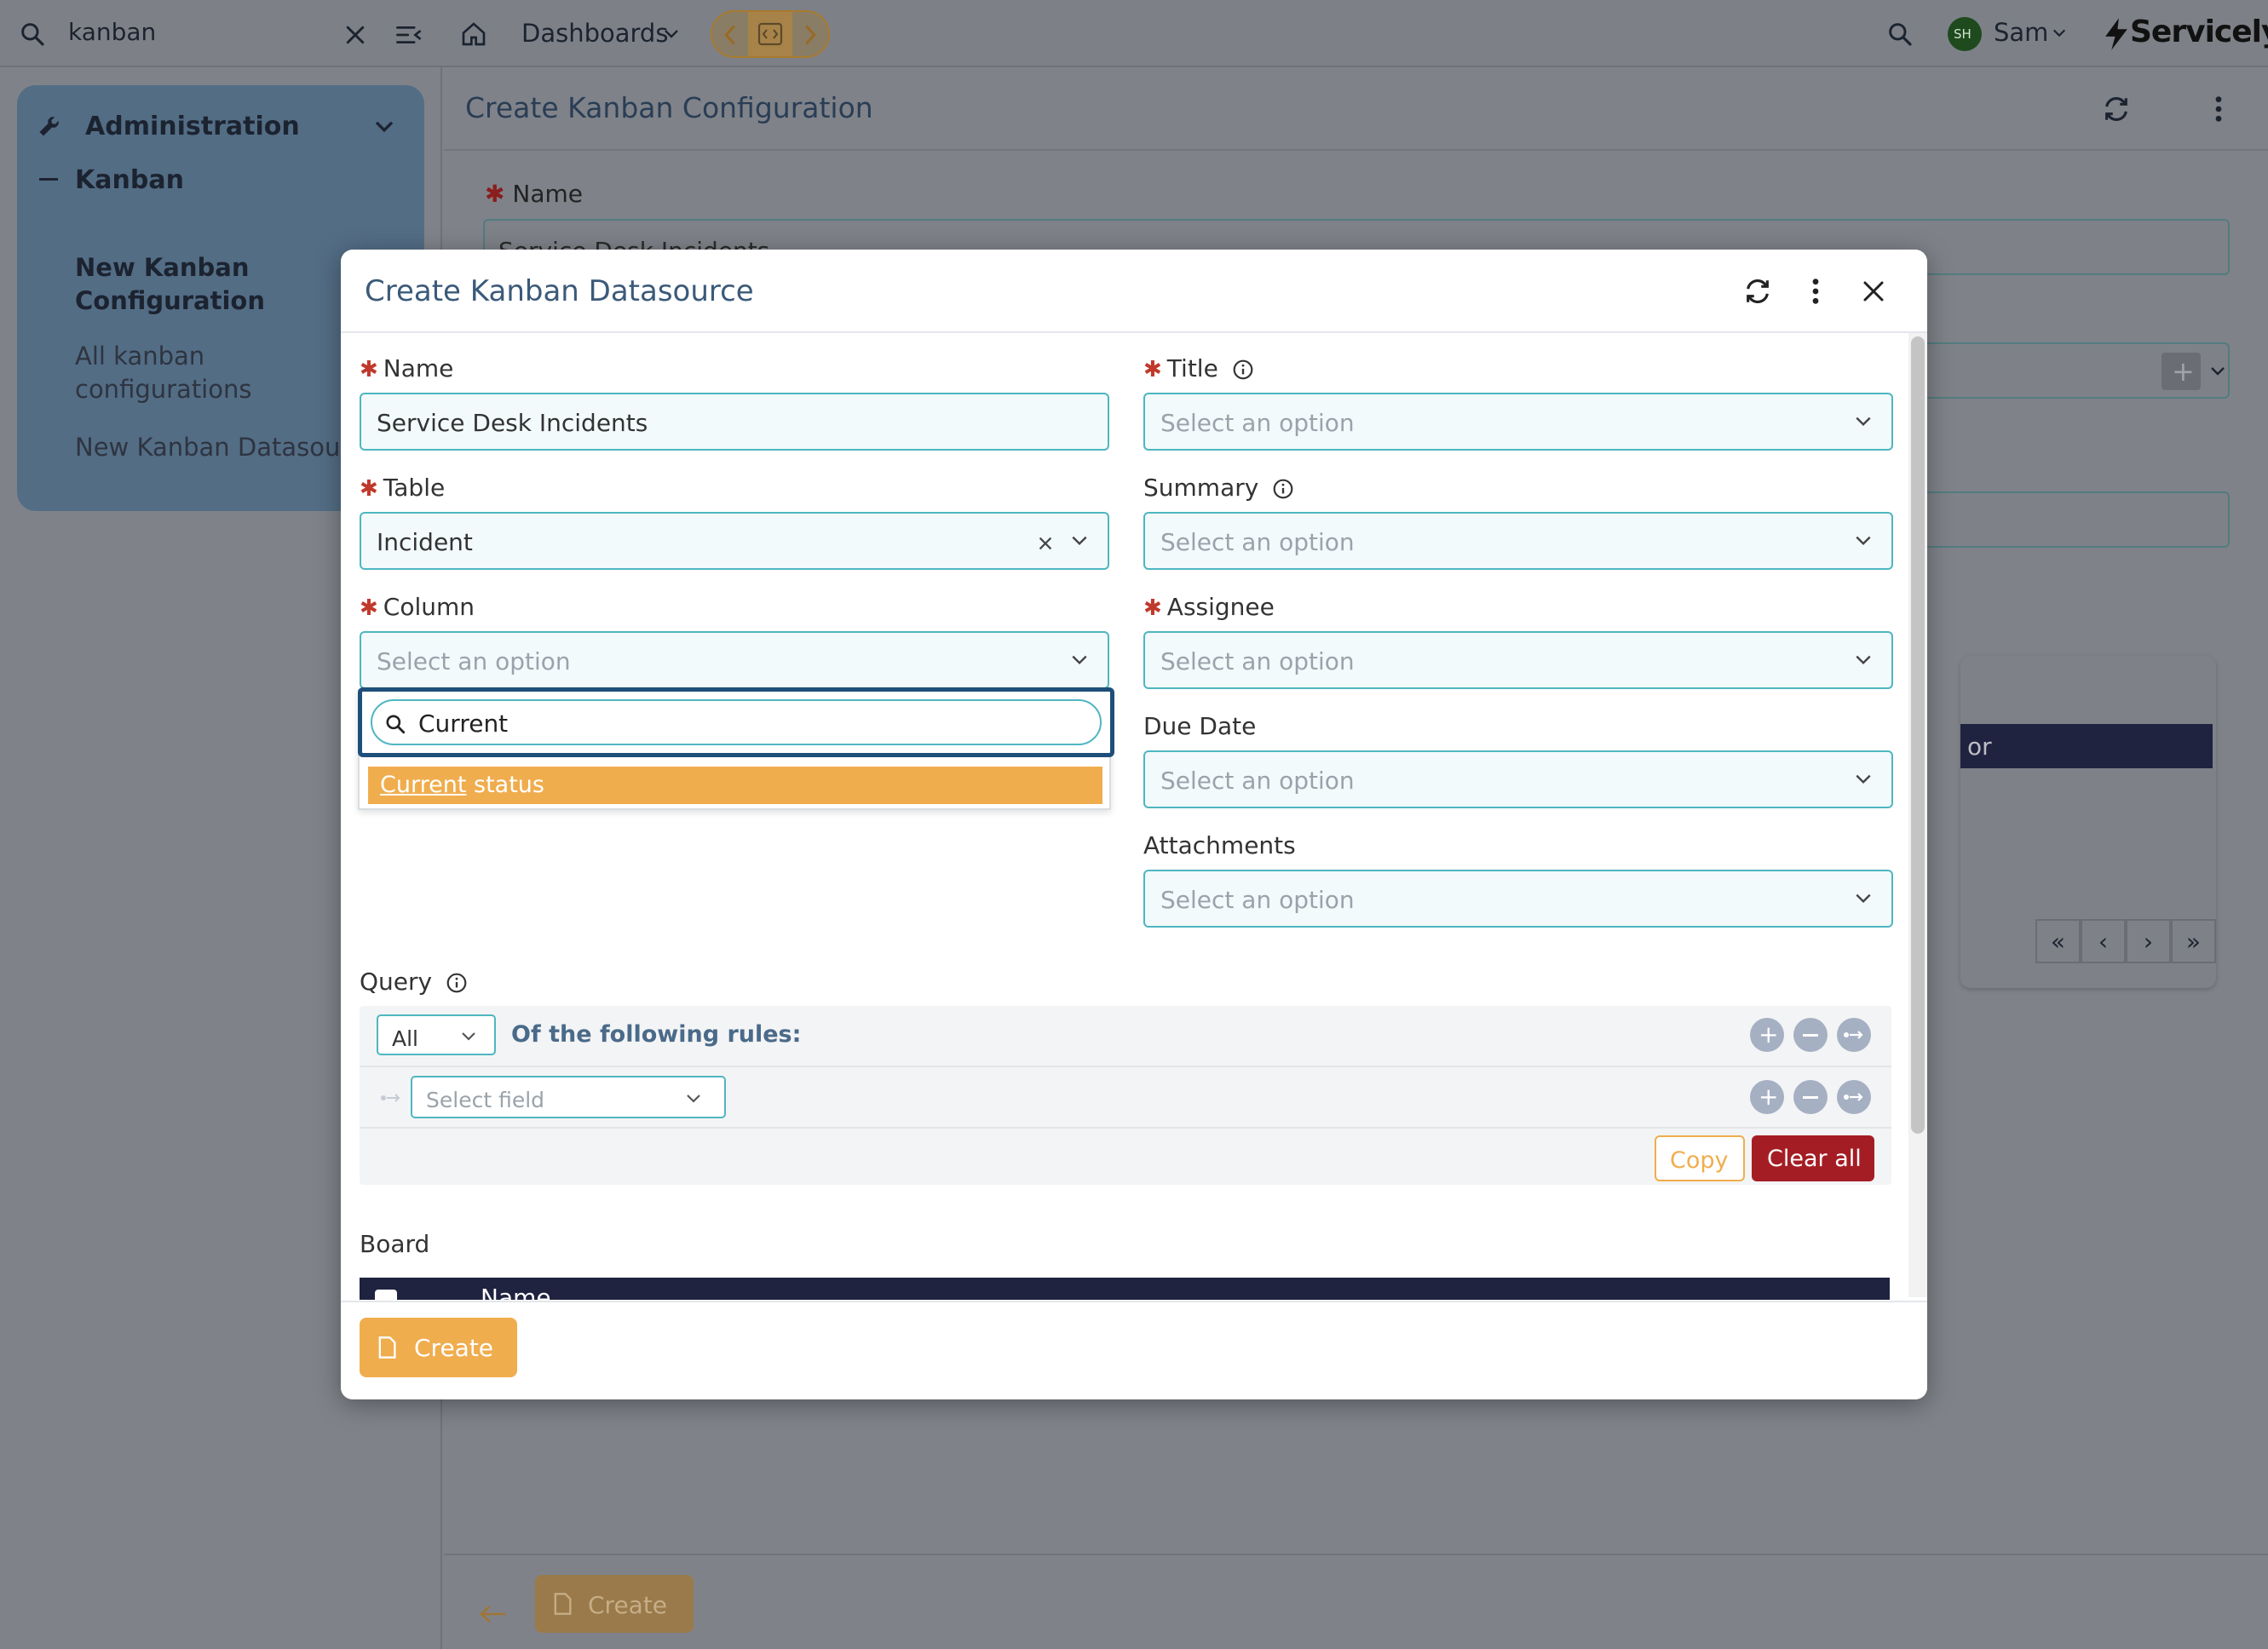  What do you see at coordinates (386, 1295) in the screenshot?
I see `select-all-checkbox` at bounding box center [386, 1295].